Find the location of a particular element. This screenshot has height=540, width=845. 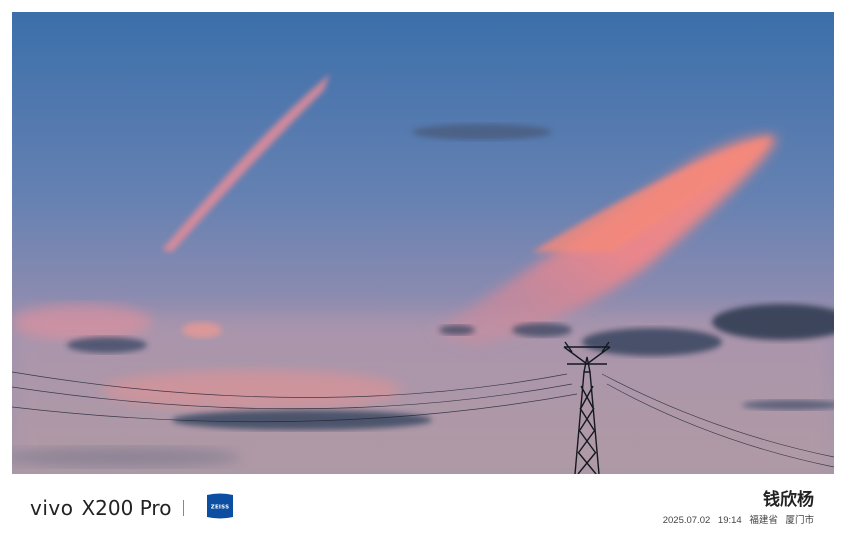

device-brand: vivo X200 Pro is located at coordinates (113, 508).